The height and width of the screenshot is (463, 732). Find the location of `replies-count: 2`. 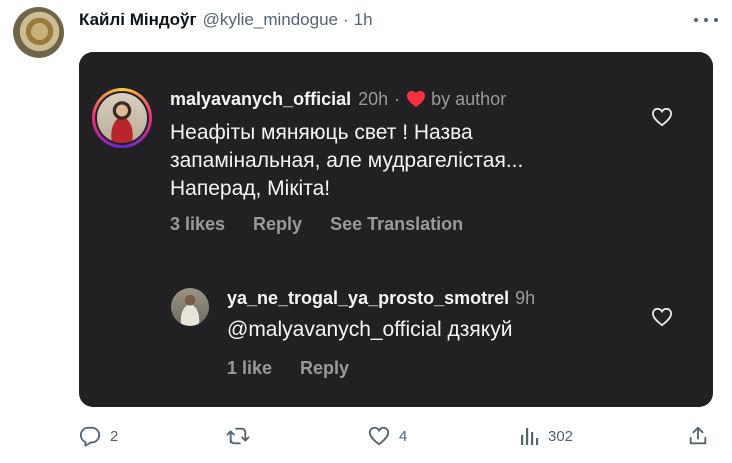

replies-count: 2 is located at coordinates (114, 436).